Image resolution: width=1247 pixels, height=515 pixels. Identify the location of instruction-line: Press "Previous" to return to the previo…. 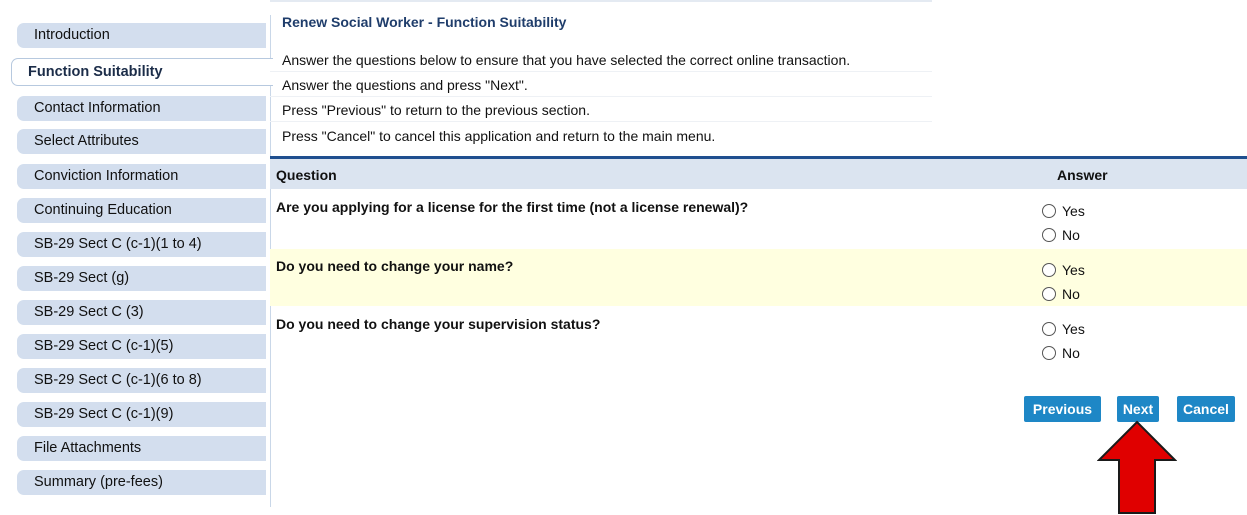
(436, 110).